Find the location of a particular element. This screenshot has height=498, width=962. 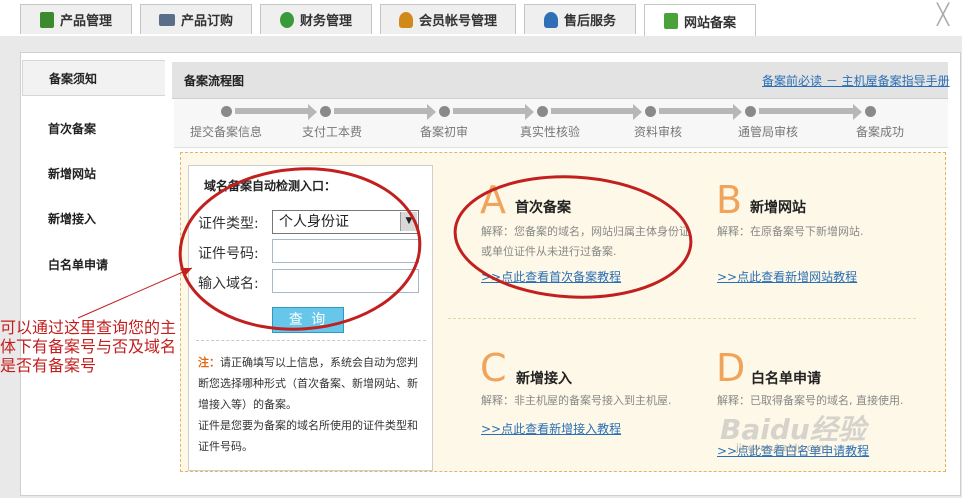

option-b-letter: B is located at coordinates (729, 200).